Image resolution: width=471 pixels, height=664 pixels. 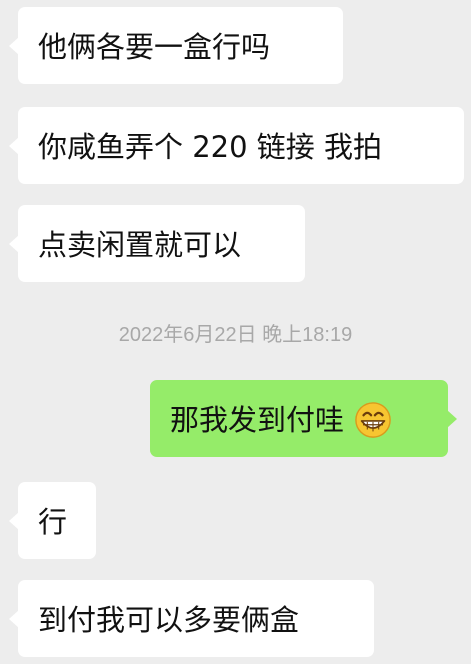 I want to click on message-bubble-outgoing: 那我发到付哇, so click(x=303, y=418).